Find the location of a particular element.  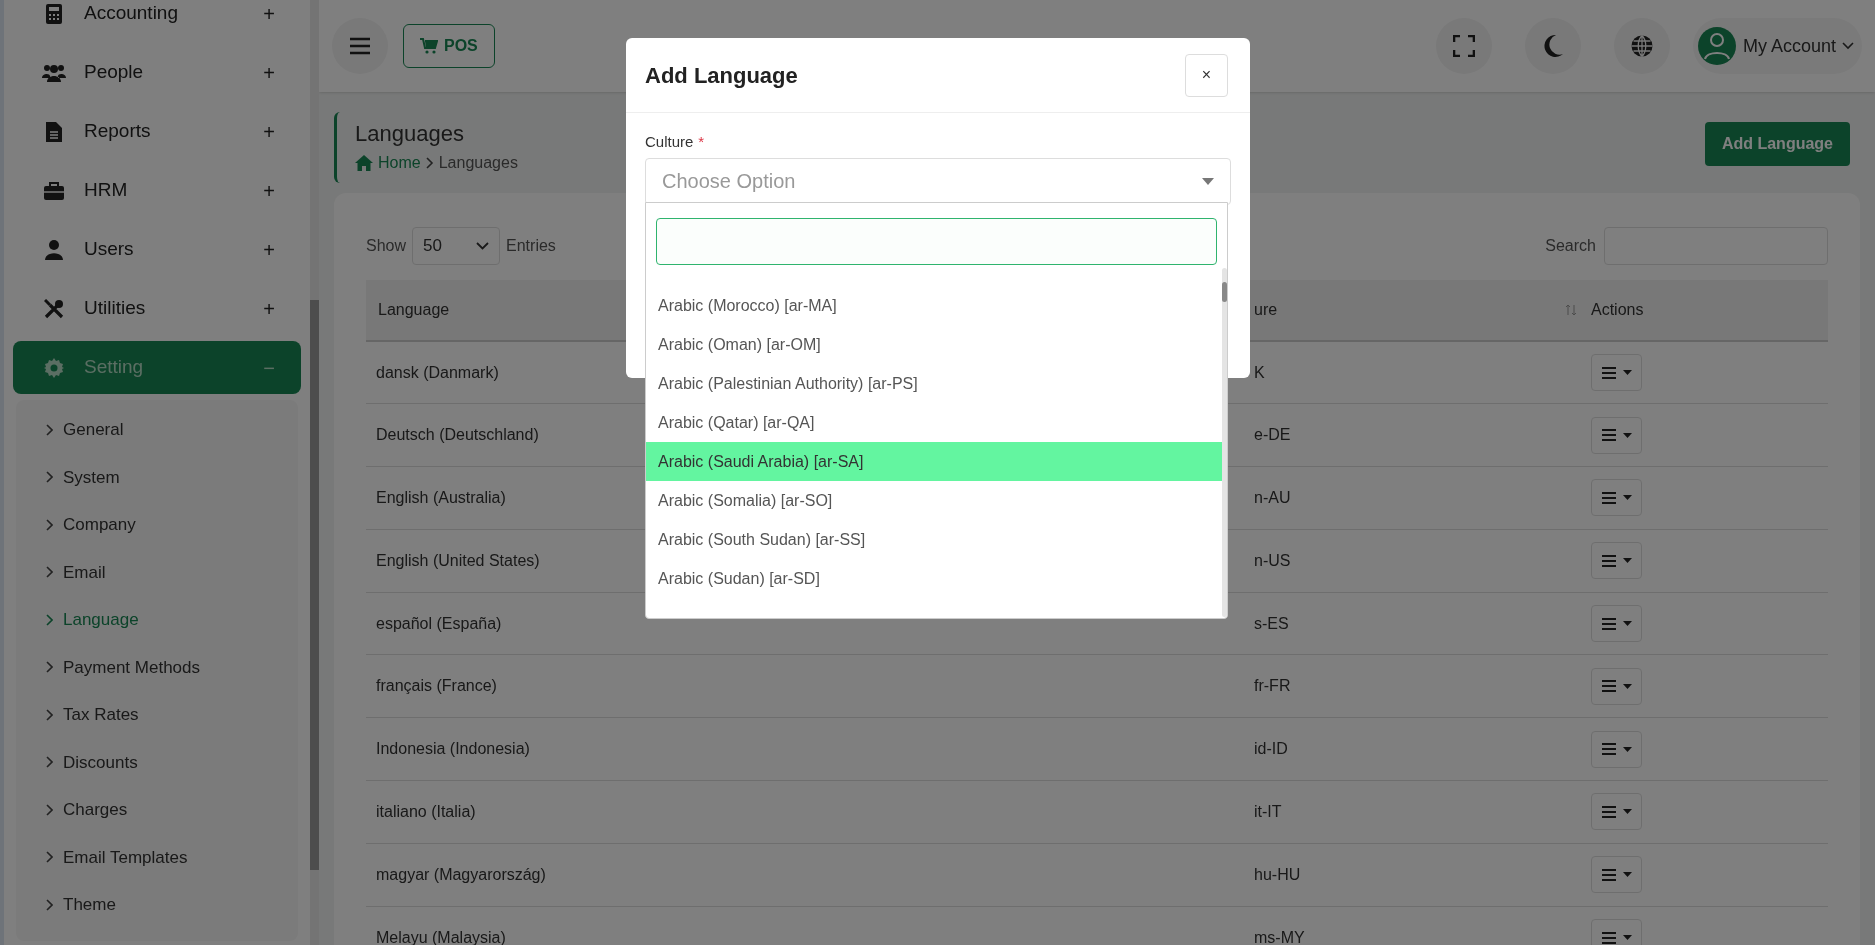

dropdown-option: Arabic (Sudan) [ar-SD] is located at coordinates (934, 578).